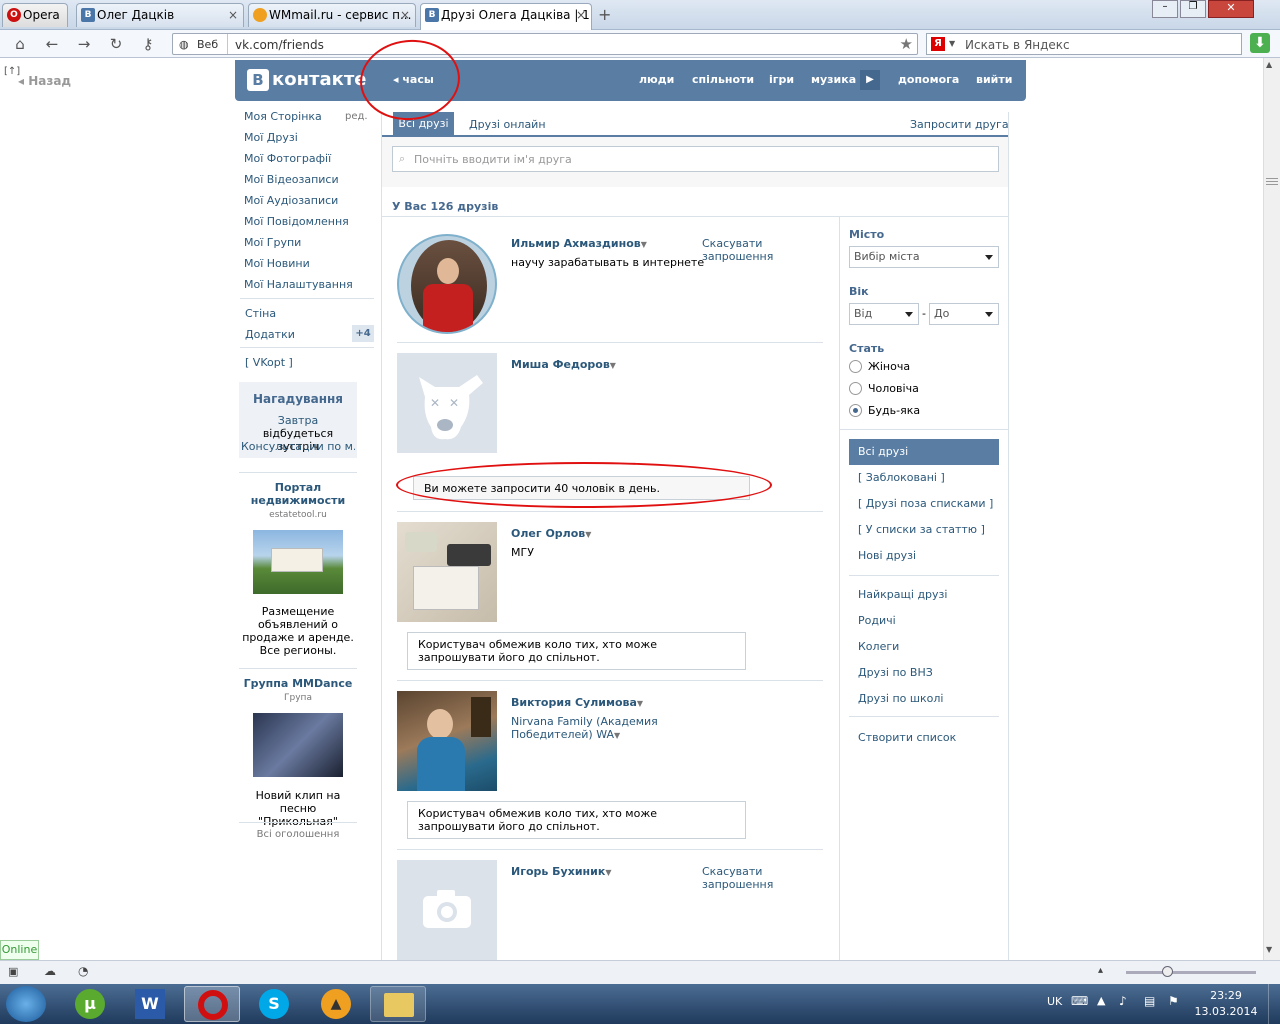  I want to click on nav-people: люди, so click(656, 79).